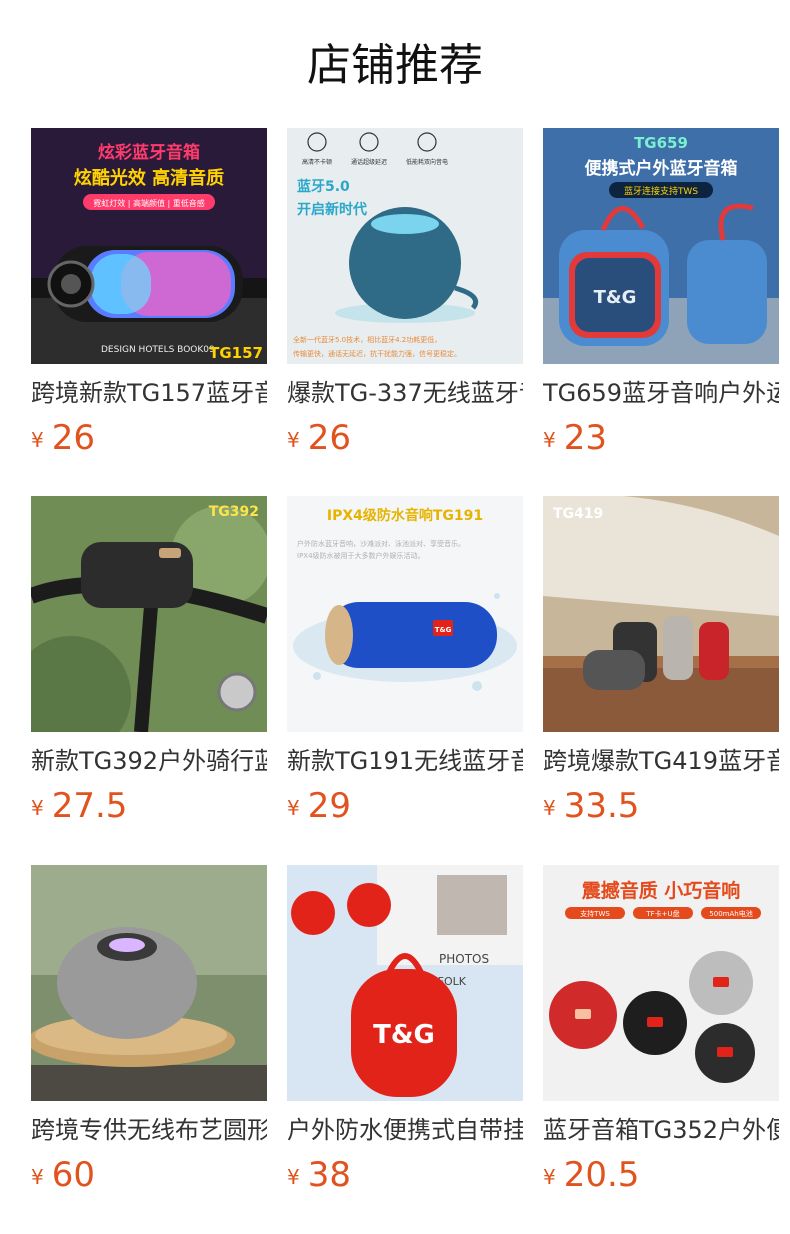 The width and height of the screenshot is (790, 1234). Describe the element at coordinates (405, 1130) in the screenshot. I see `product-name: 户外防水便携式自带挂钩` at that location.